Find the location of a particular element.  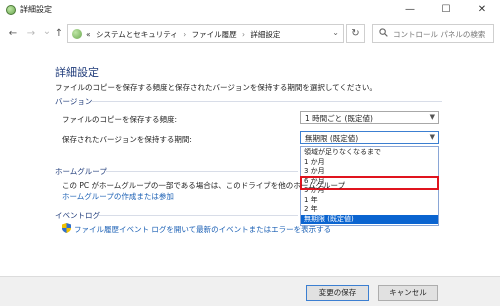

retention-option: 2 年 is located at coordinates (369, 210).